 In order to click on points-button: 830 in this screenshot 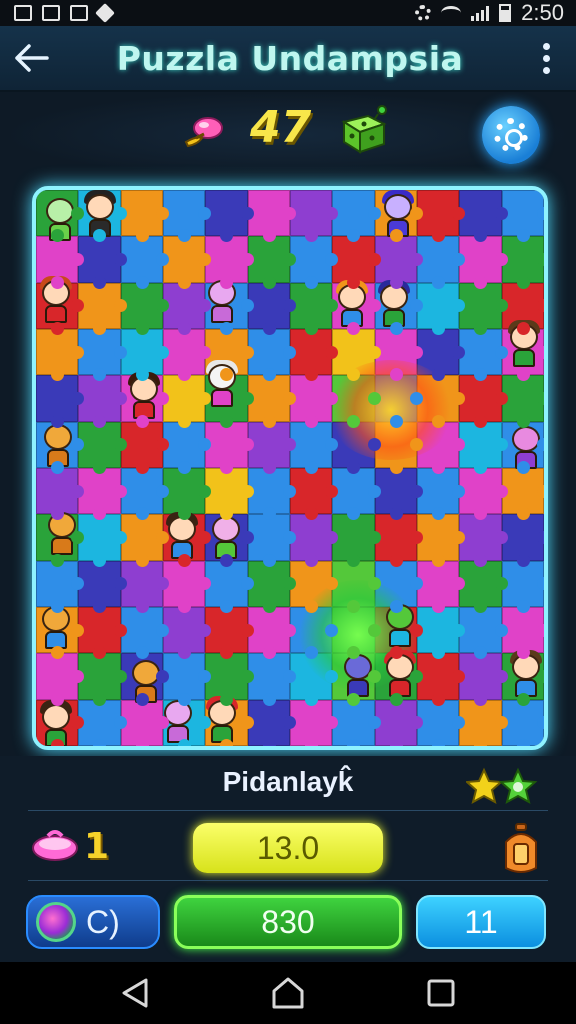, I will do `click(288, 922)`.